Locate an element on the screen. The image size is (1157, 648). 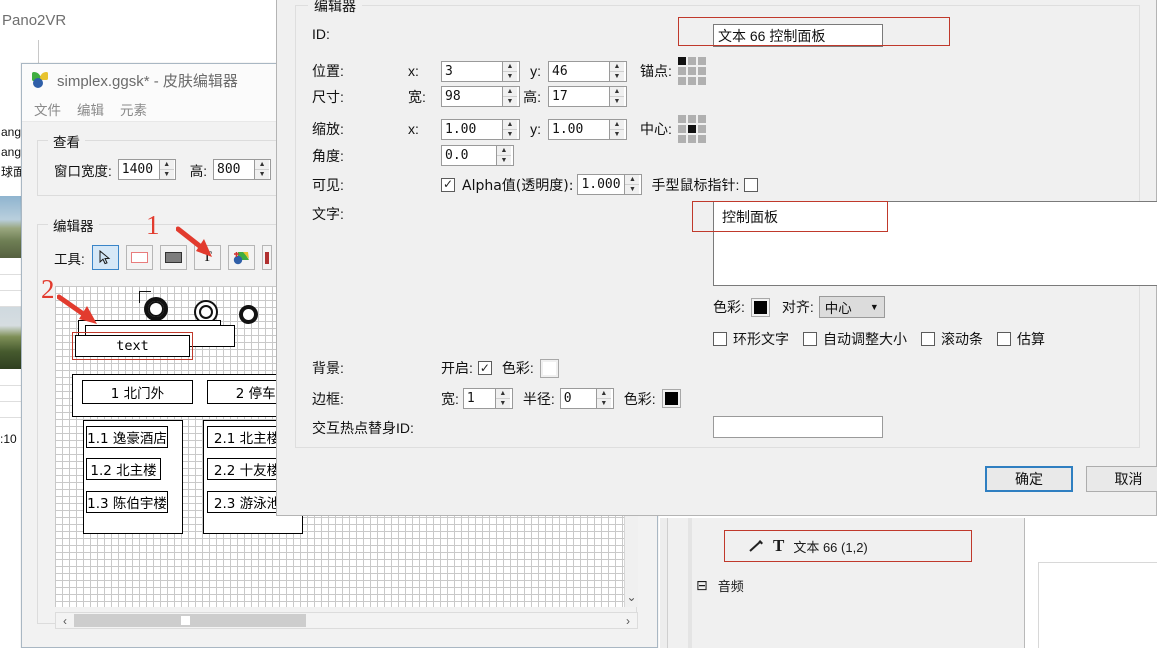
size-width-input is located at coordinates (472, 96).